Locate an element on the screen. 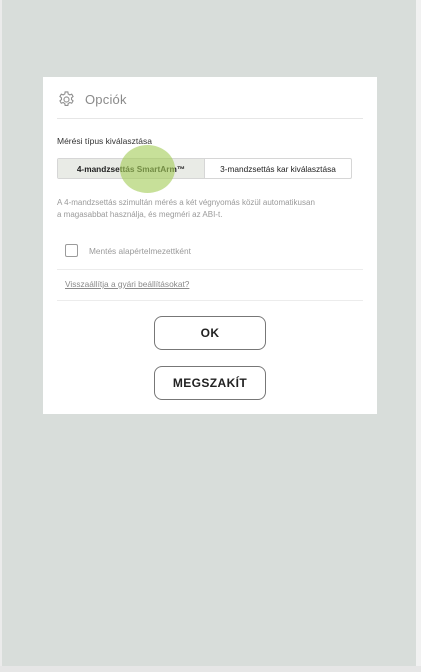  option-3-cuff-arm-select: 3-mandzsettás kar kiválasztása is located at coordinates (277, 168).